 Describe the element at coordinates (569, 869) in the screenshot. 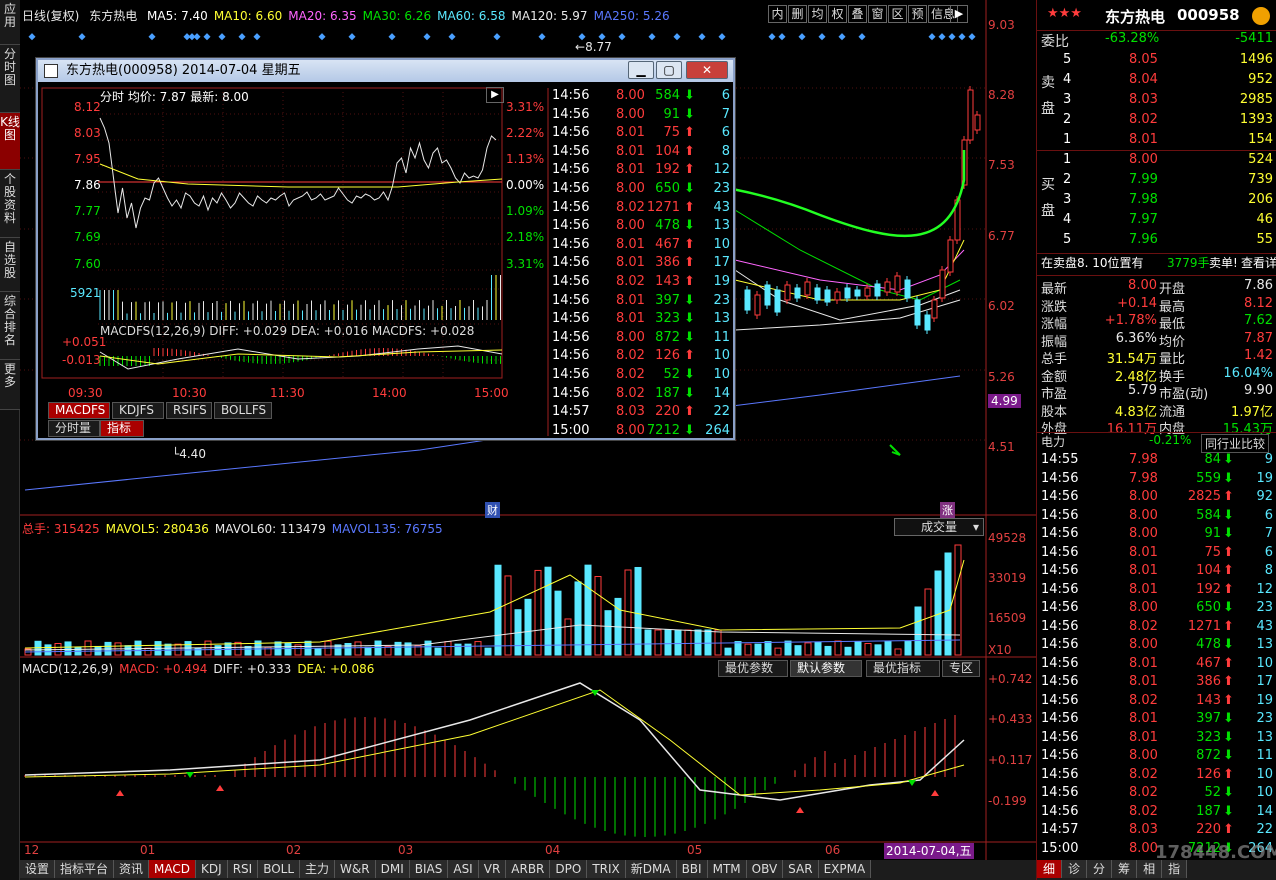

I see `indicator-tab-14: DPO` at that location.